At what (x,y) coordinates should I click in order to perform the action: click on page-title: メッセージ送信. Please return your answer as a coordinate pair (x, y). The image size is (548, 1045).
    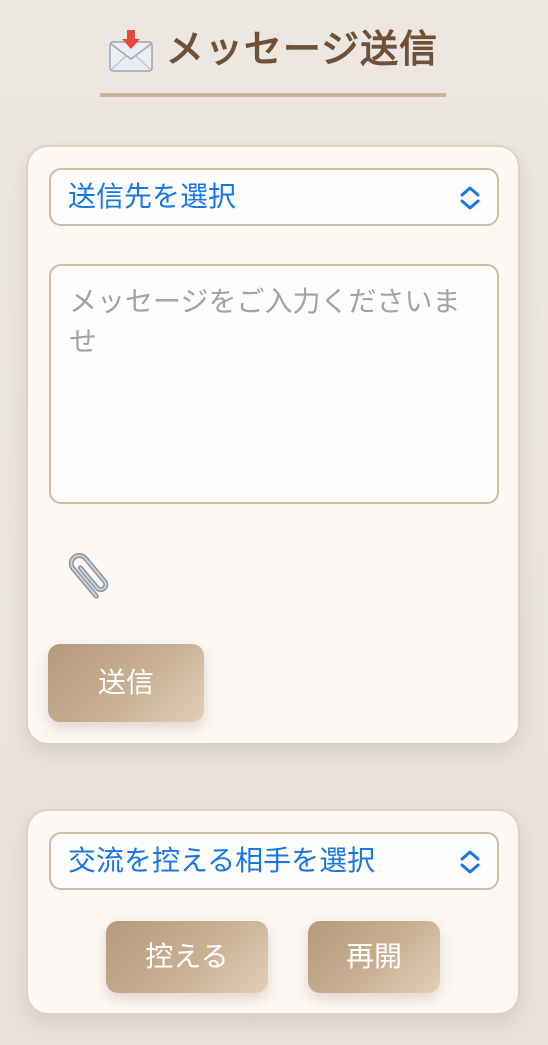
    Looking at the image, I should click on (302, 48).